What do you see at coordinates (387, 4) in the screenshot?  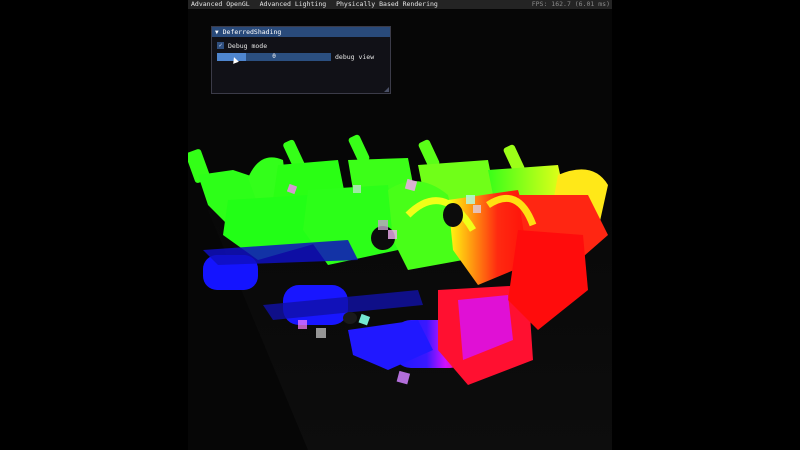 I see `menu-pbr: Physically Based Rendering` at bounding box center [387, 4].